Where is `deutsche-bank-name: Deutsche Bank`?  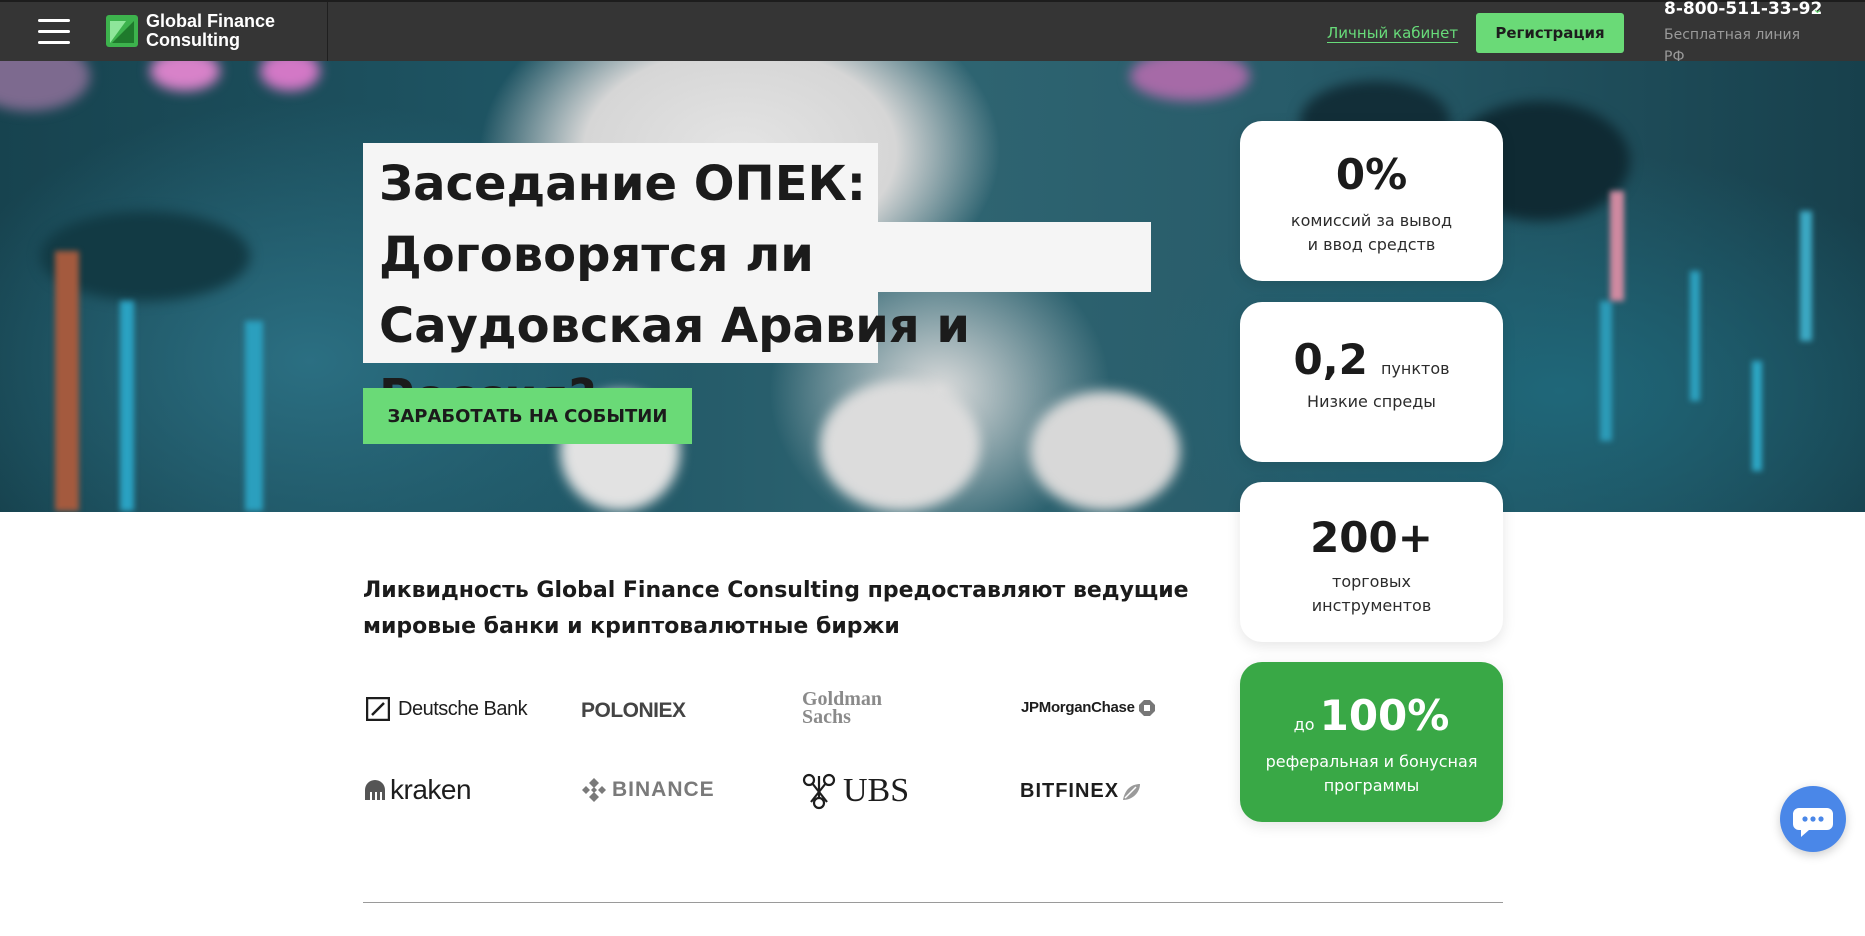
deutsche-bank-name: Deutsche Bank is located at coordinates (463, 708).